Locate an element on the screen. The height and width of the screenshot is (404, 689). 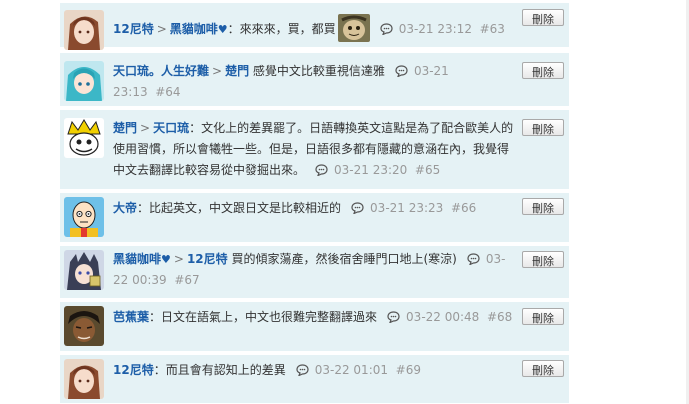
comment-68: 芭蕉葉：日文在語氣上，中文也很難完整翻譯過來 03-22 00:48 #68 刪除 is located at coordinates (314, 327).